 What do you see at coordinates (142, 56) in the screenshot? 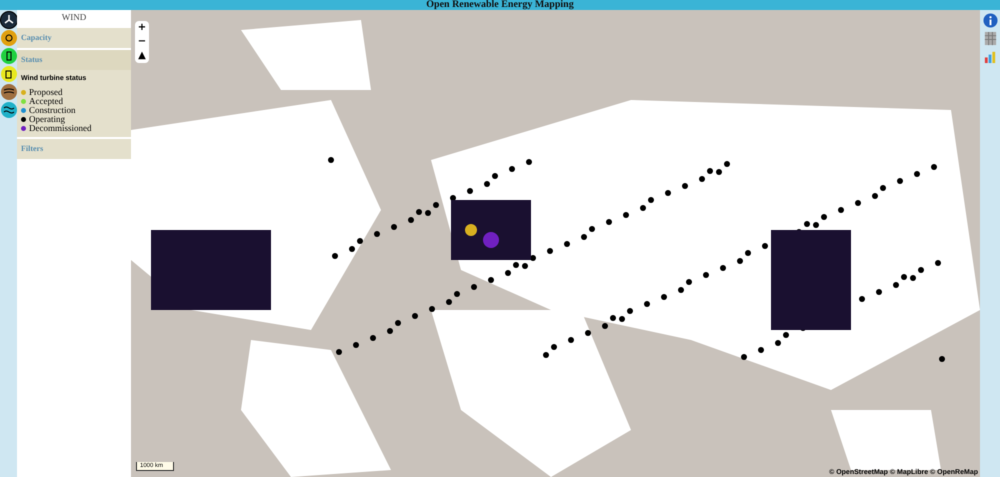
I see `map-control-button: ▲` at bounding box center [142, 56].